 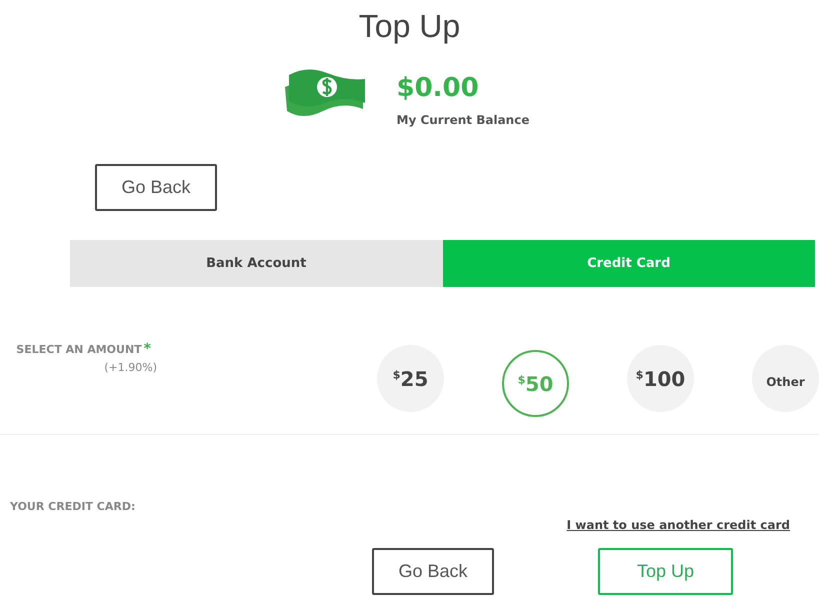 What do you see at coordinates (438, 88) in the screenshot?
I see `balance-amount: $0.00` at bounding box center [438, 88].